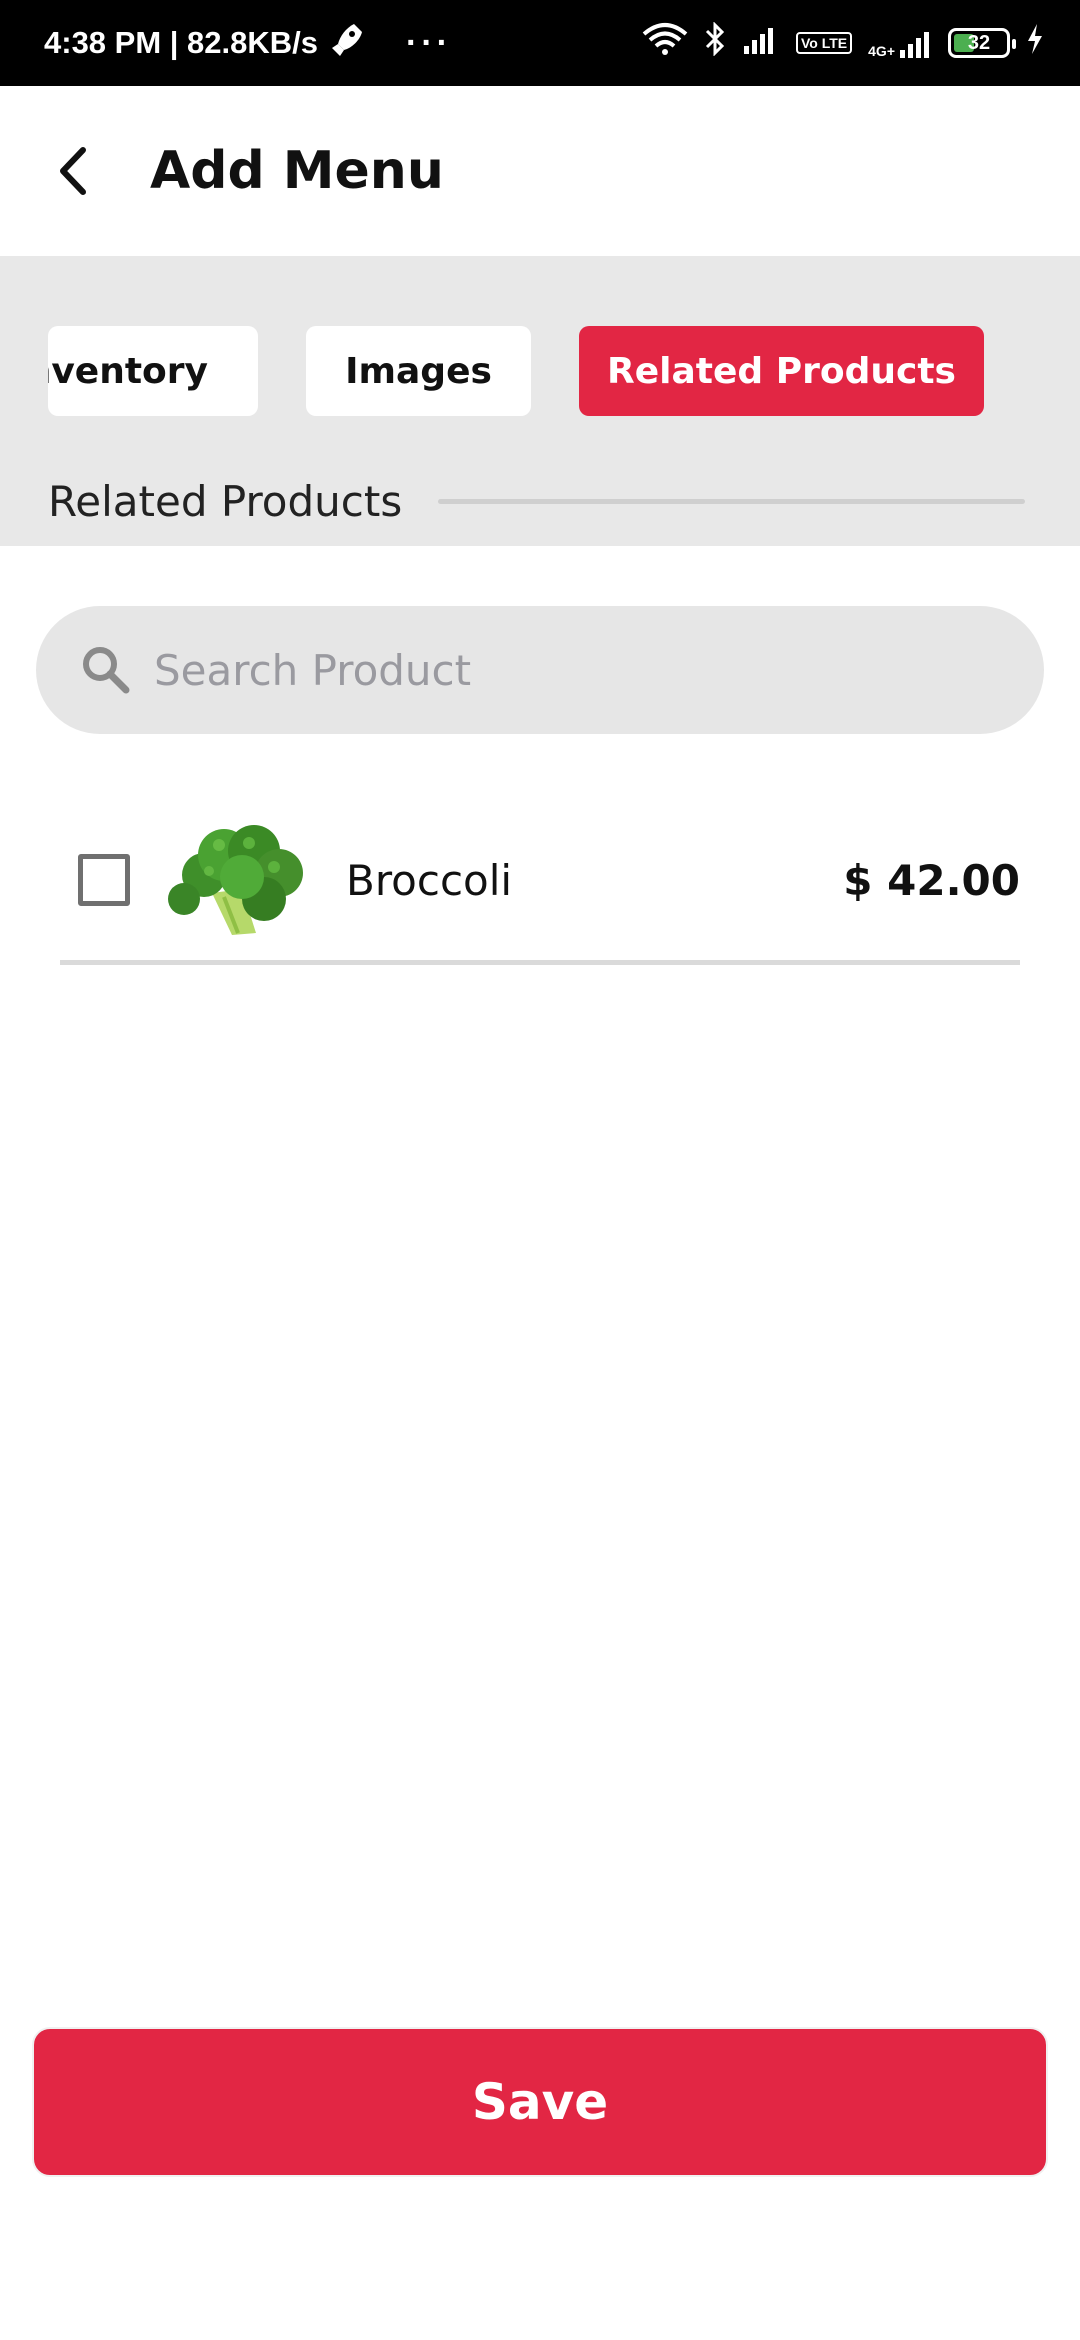  Describe the element at coordinates (181, 42) in the screenshot. I see `status-time-speed: 4:38 PM | 82.8KB/s` at that location.